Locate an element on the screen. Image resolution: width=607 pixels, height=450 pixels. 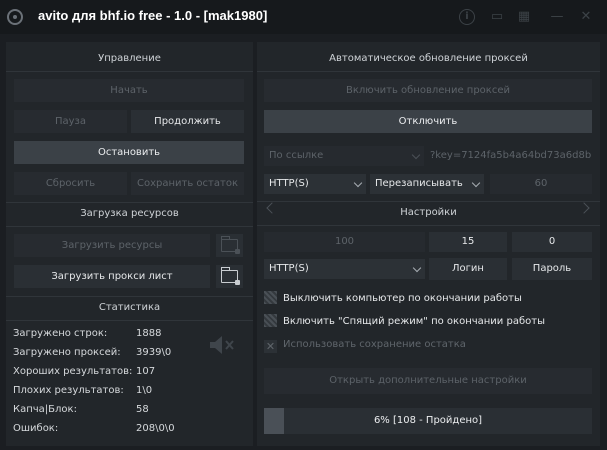
app-logo-icon is located at coordinates (15, 17).